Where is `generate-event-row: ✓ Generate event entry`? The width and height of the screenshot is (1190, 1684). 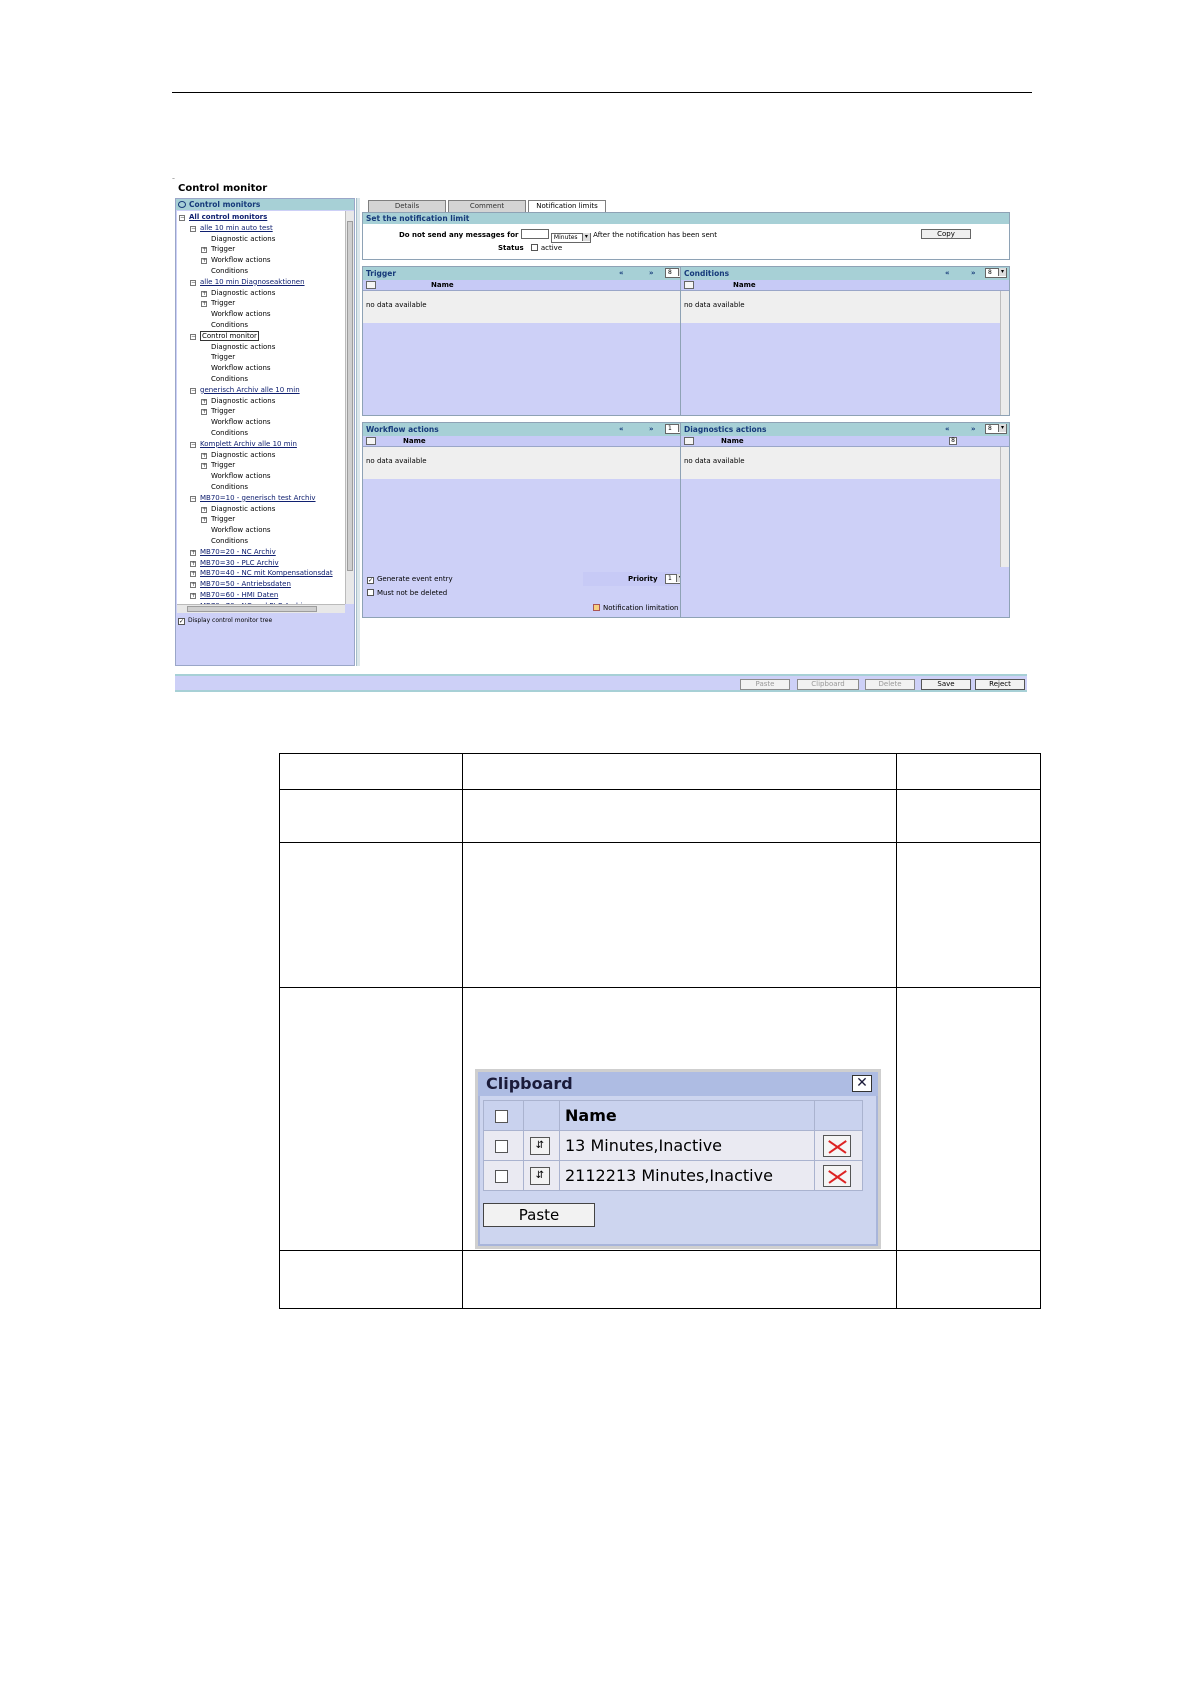
generate-event-row: ✓ Generate event entry is located at coordinates (410, 579).